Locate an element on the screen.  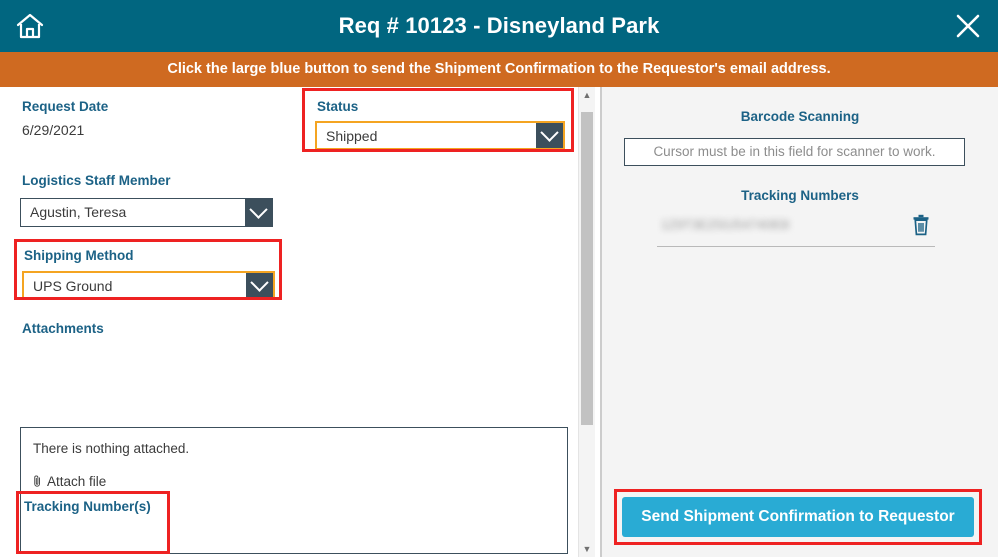
logistics-staff-member-label: Logistics Staff Member is located at coordinates (96, 180).